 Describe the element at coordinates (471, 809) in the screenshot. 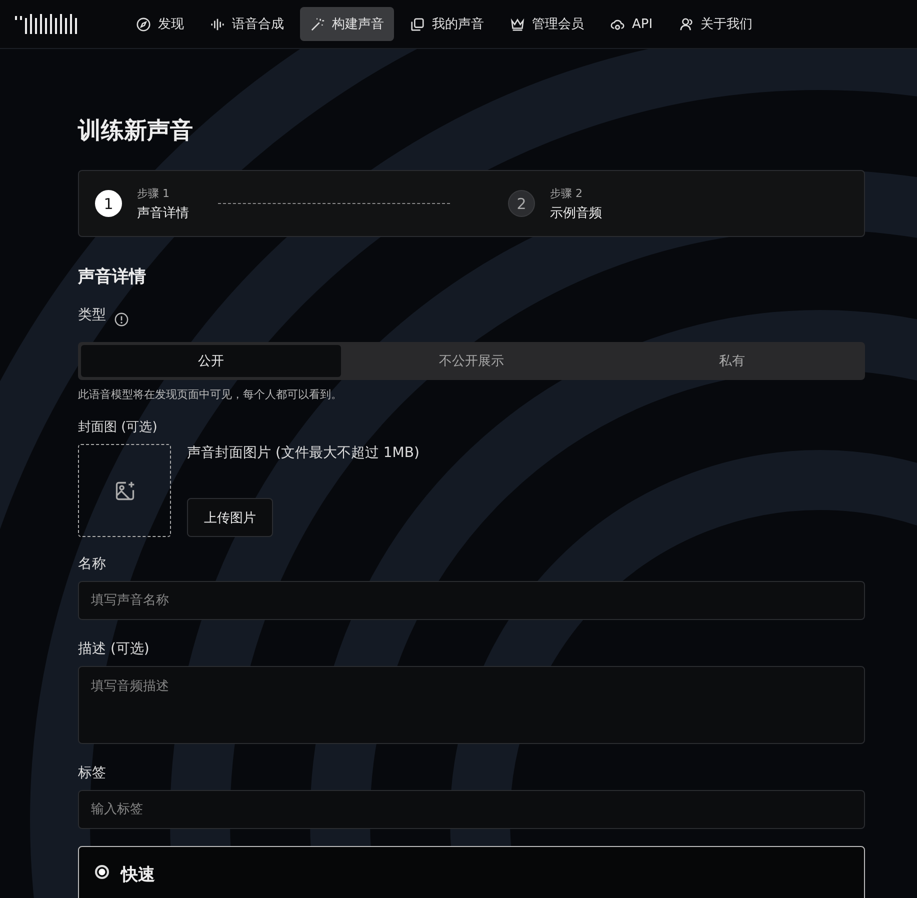

I see `tags-field: 输入标签` at that location.